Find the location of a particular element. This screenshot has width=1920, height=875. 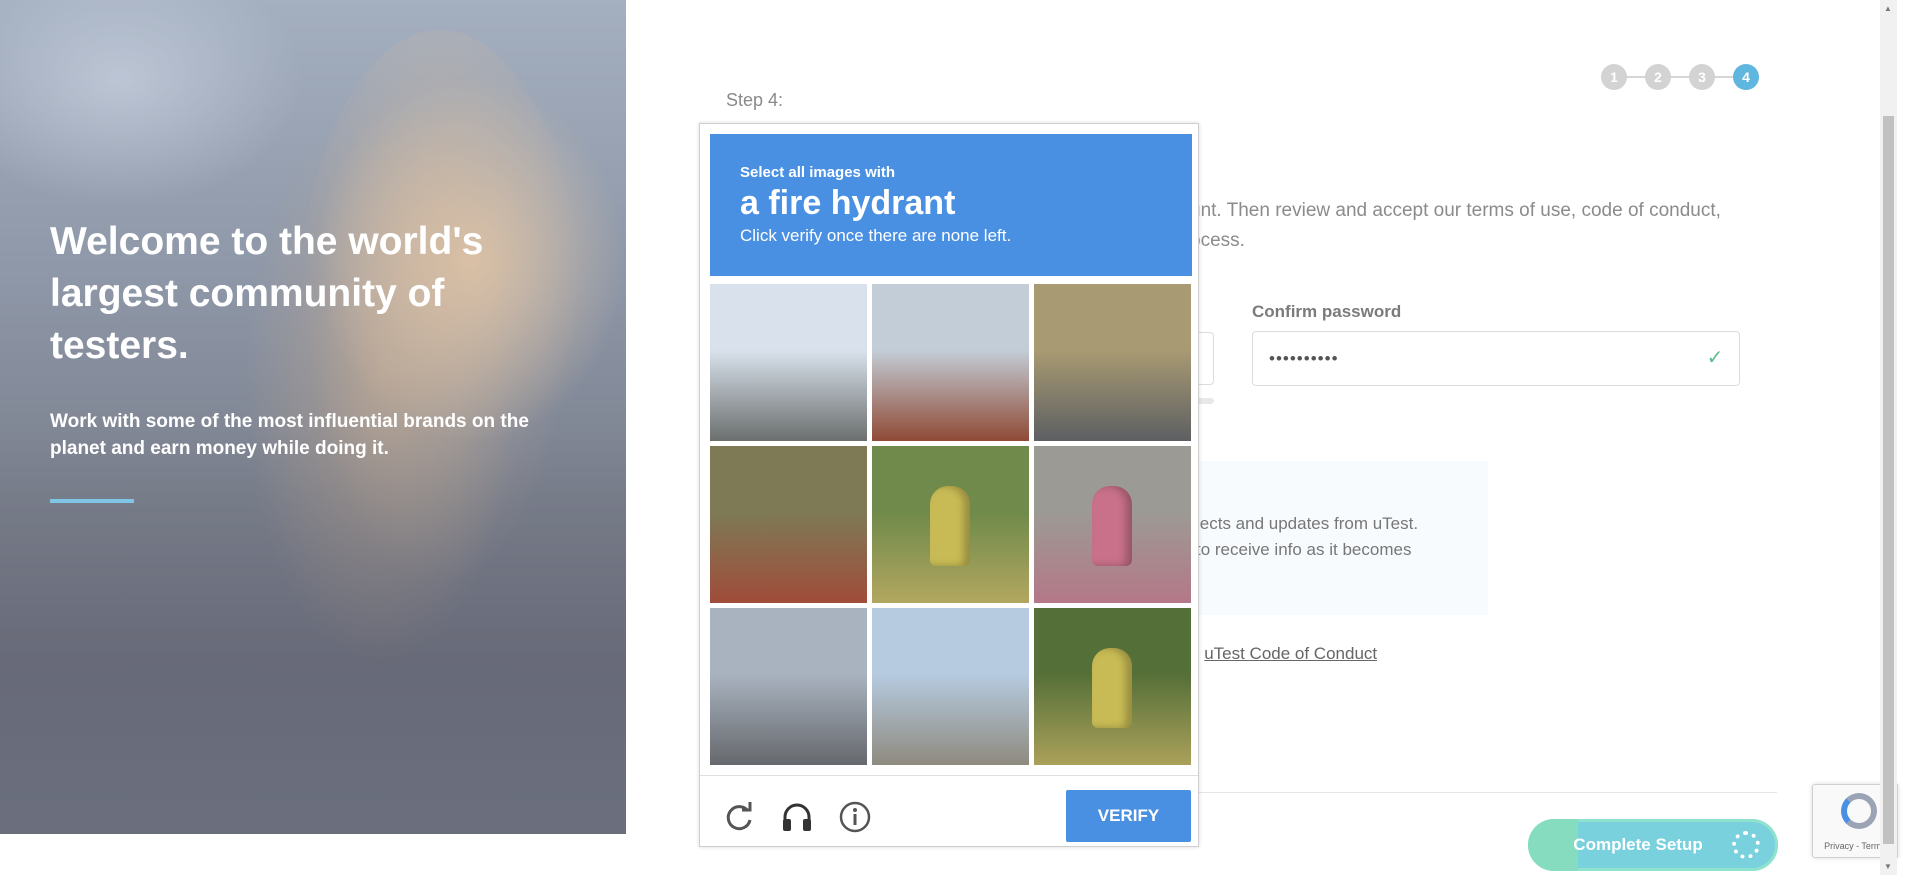

captcha-instruction: Select all images with is located at coordinates (818, 172).